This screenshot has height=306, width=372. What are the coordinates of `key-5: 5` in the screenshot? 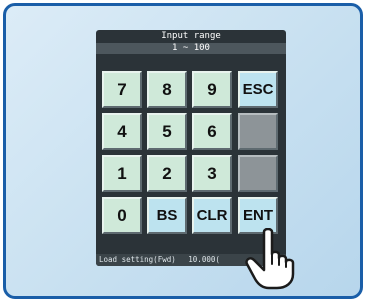 It's located at (167, 131).